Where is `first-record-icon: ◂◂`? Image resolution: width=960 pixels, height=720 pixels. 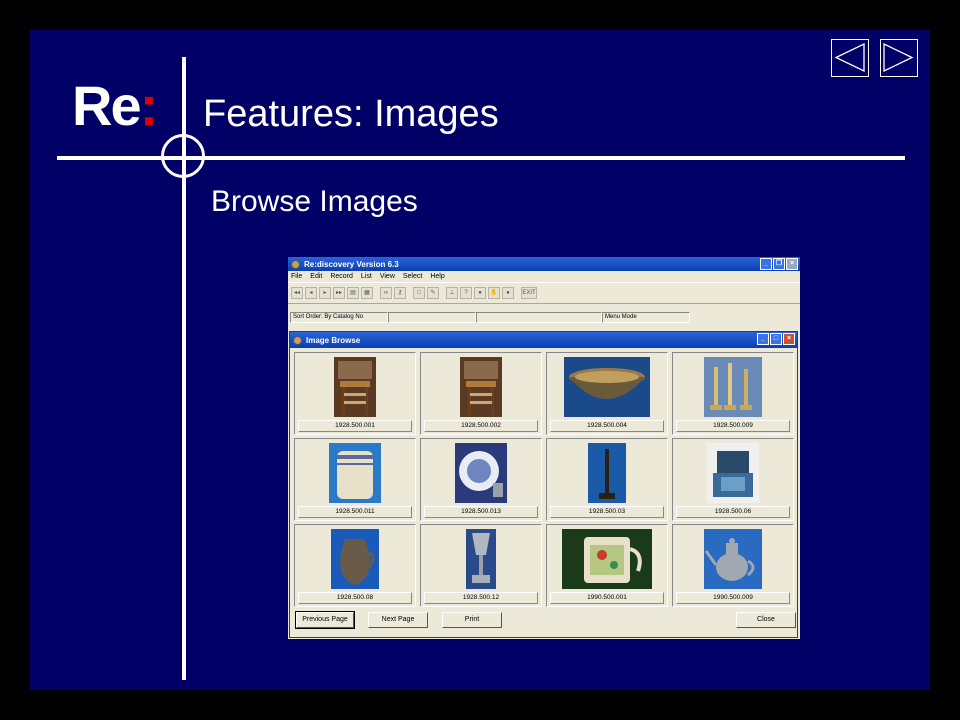
first-record-icon: ◂◂ is located at coordinates (297, 293).